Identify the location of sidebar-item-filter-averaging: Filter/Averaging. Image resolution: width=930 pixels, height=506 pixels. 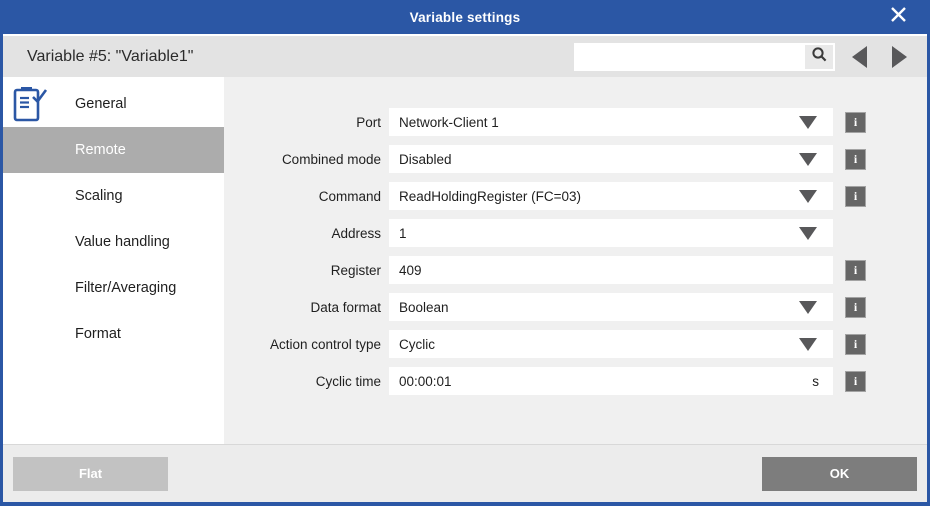
(113, 288).